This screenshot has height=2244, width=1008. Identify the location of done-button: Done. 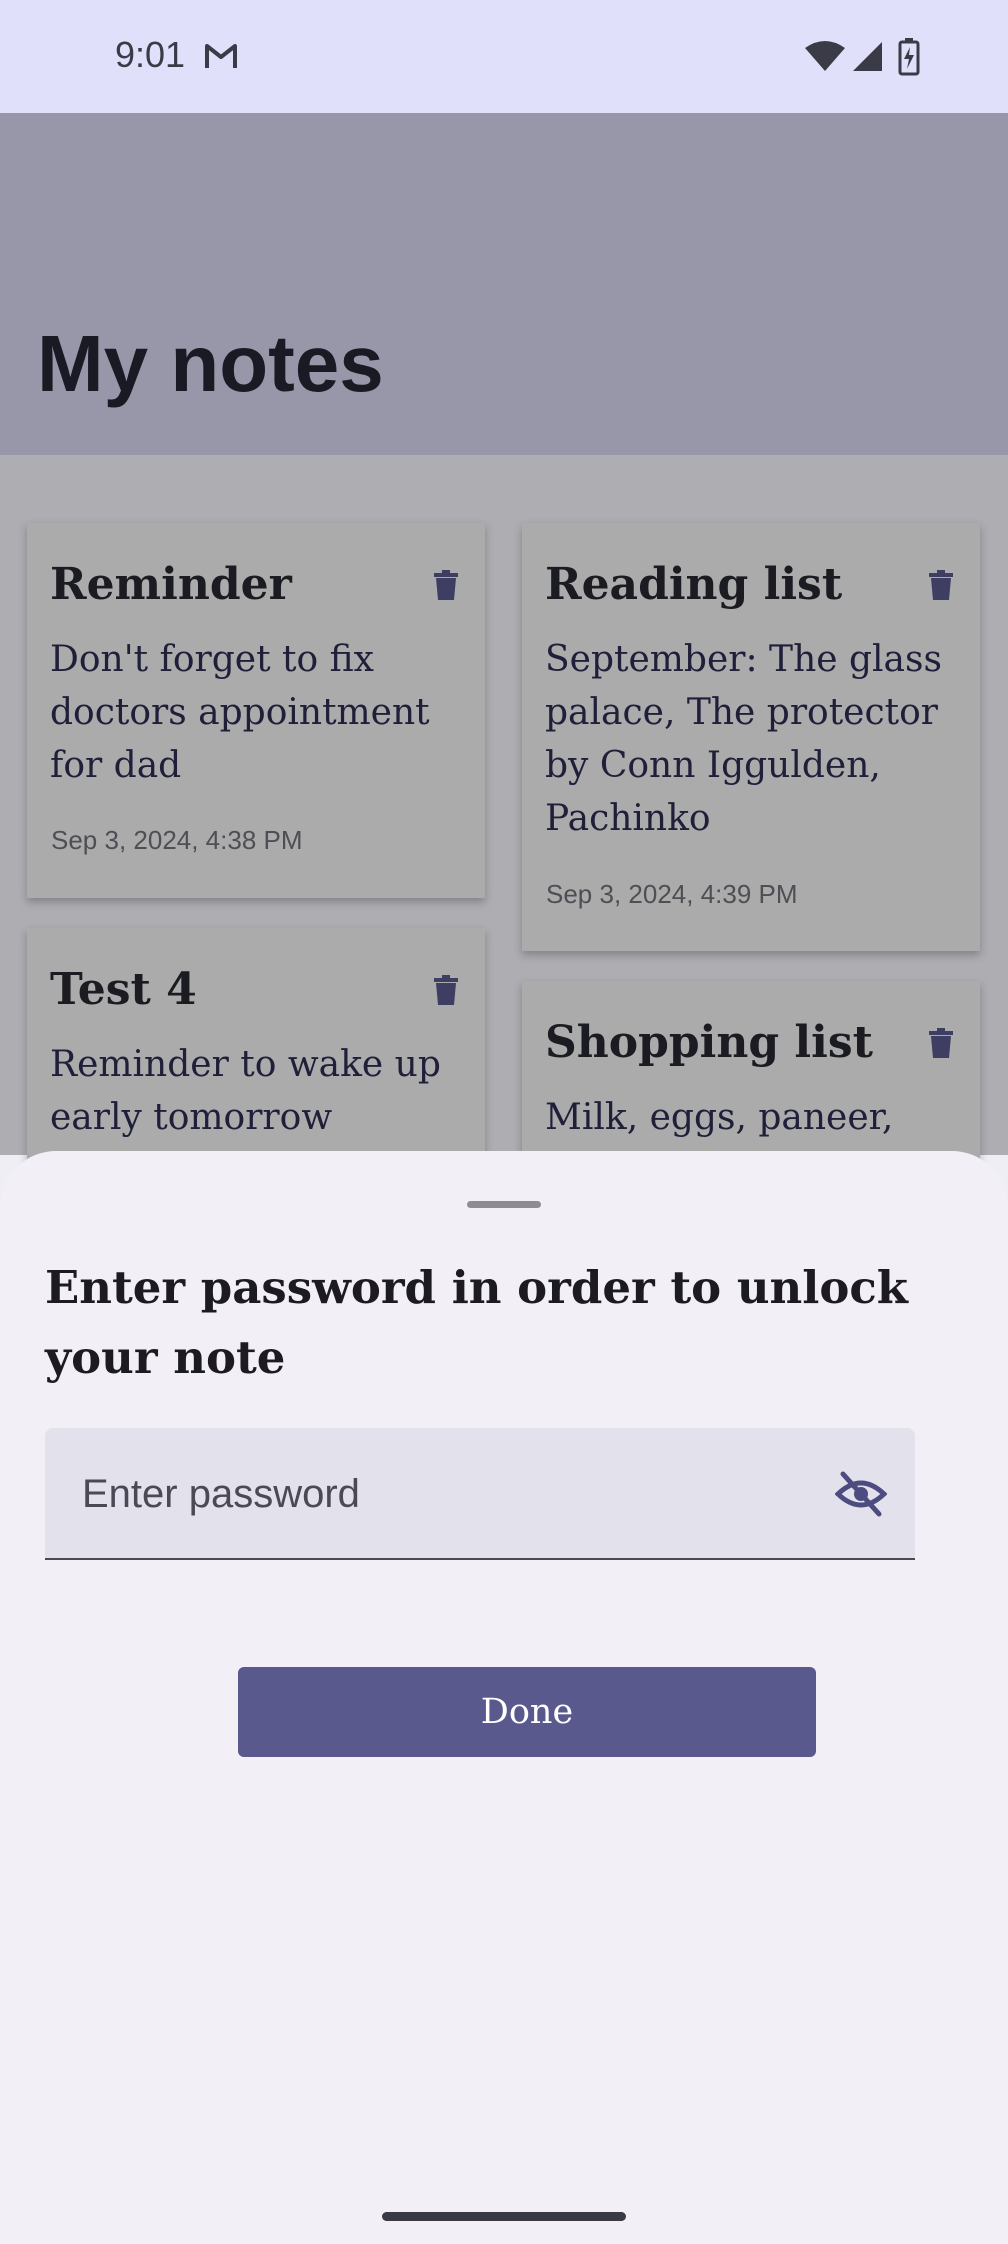
(527, 1712).